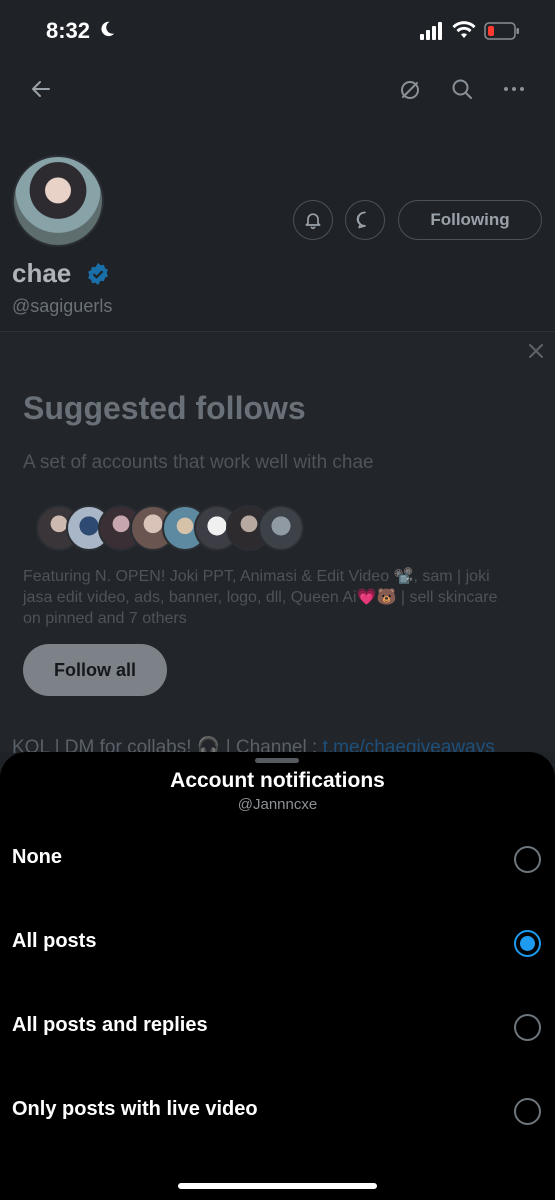  I want to click on bell-icon, so click(313, 221).